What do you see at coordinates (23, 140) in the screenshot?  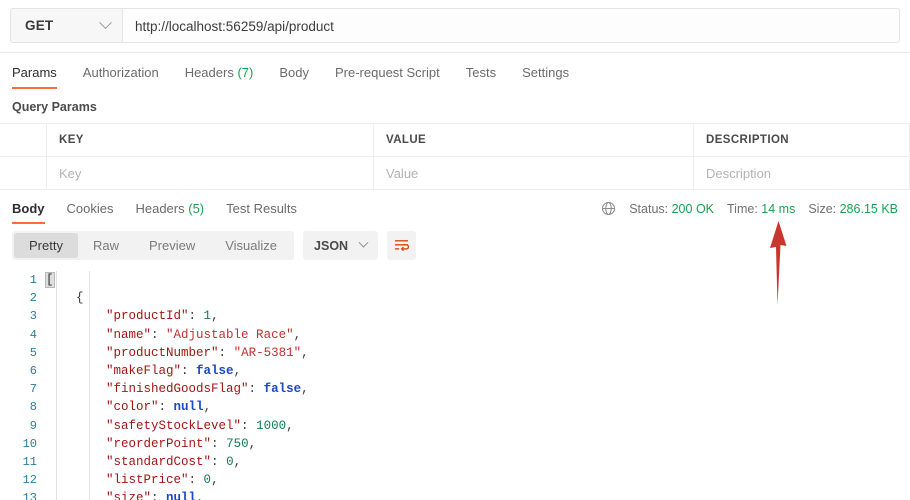 I see `select-all-checkbox-cell` at bounding box center [23, 140].